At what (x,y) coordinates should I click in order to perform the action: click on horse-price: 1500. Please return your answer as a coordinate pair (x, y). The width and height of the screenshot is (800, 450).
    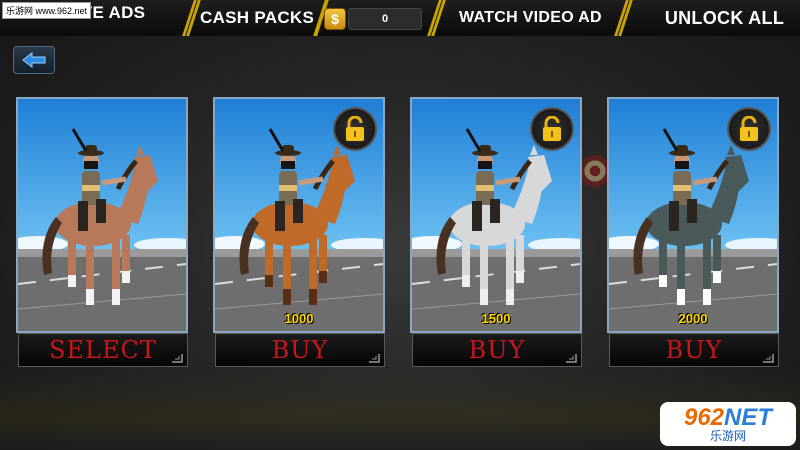
    Looking at the image, I should click on (496, 318).